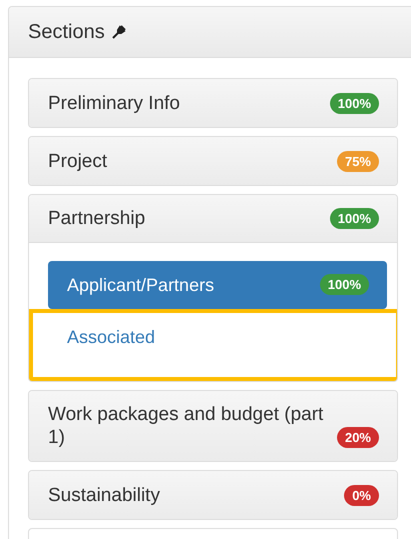  Describe the element at coordinates (357, 437) in the screenshot. I see `progress-badge: 20%` at that location.